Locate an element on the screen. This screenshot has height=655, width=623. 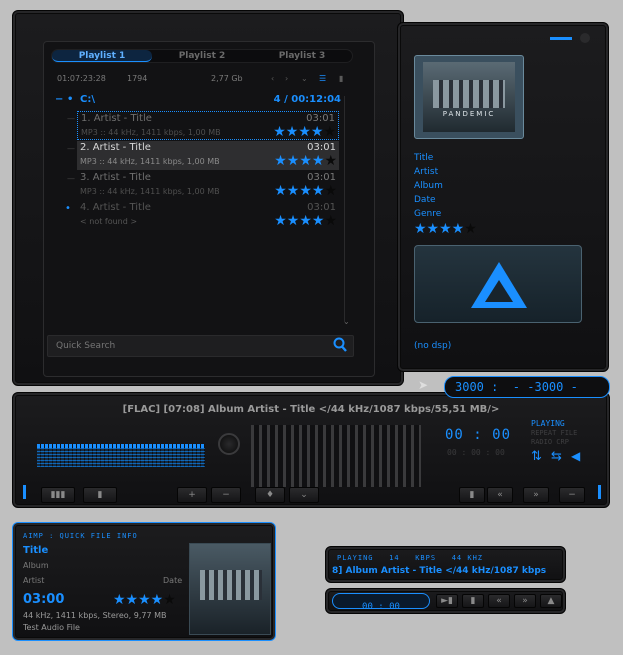
tab-label: Playlist 3 is located at coordinates (302, 56).